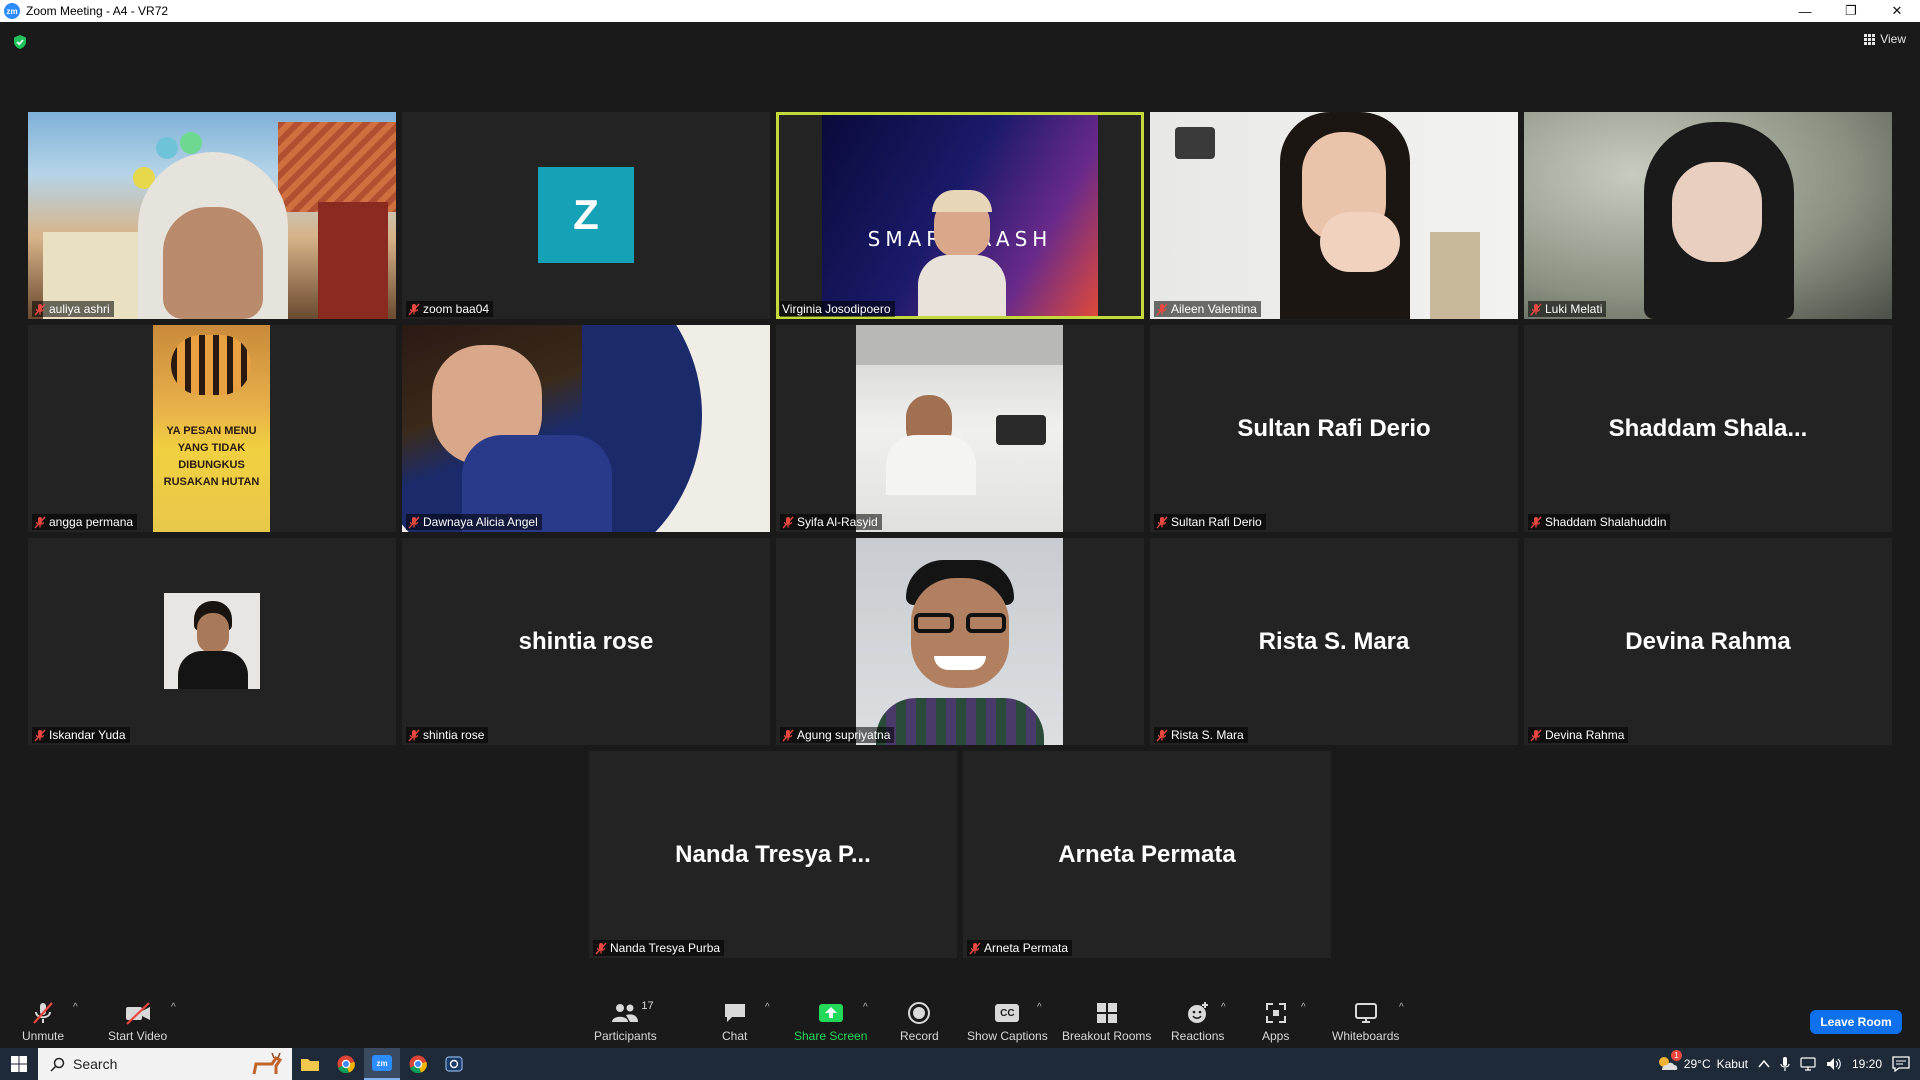  Describe the element at coordinates (1834, 1064) in the screenshot. I see `volume-icon` at that location.